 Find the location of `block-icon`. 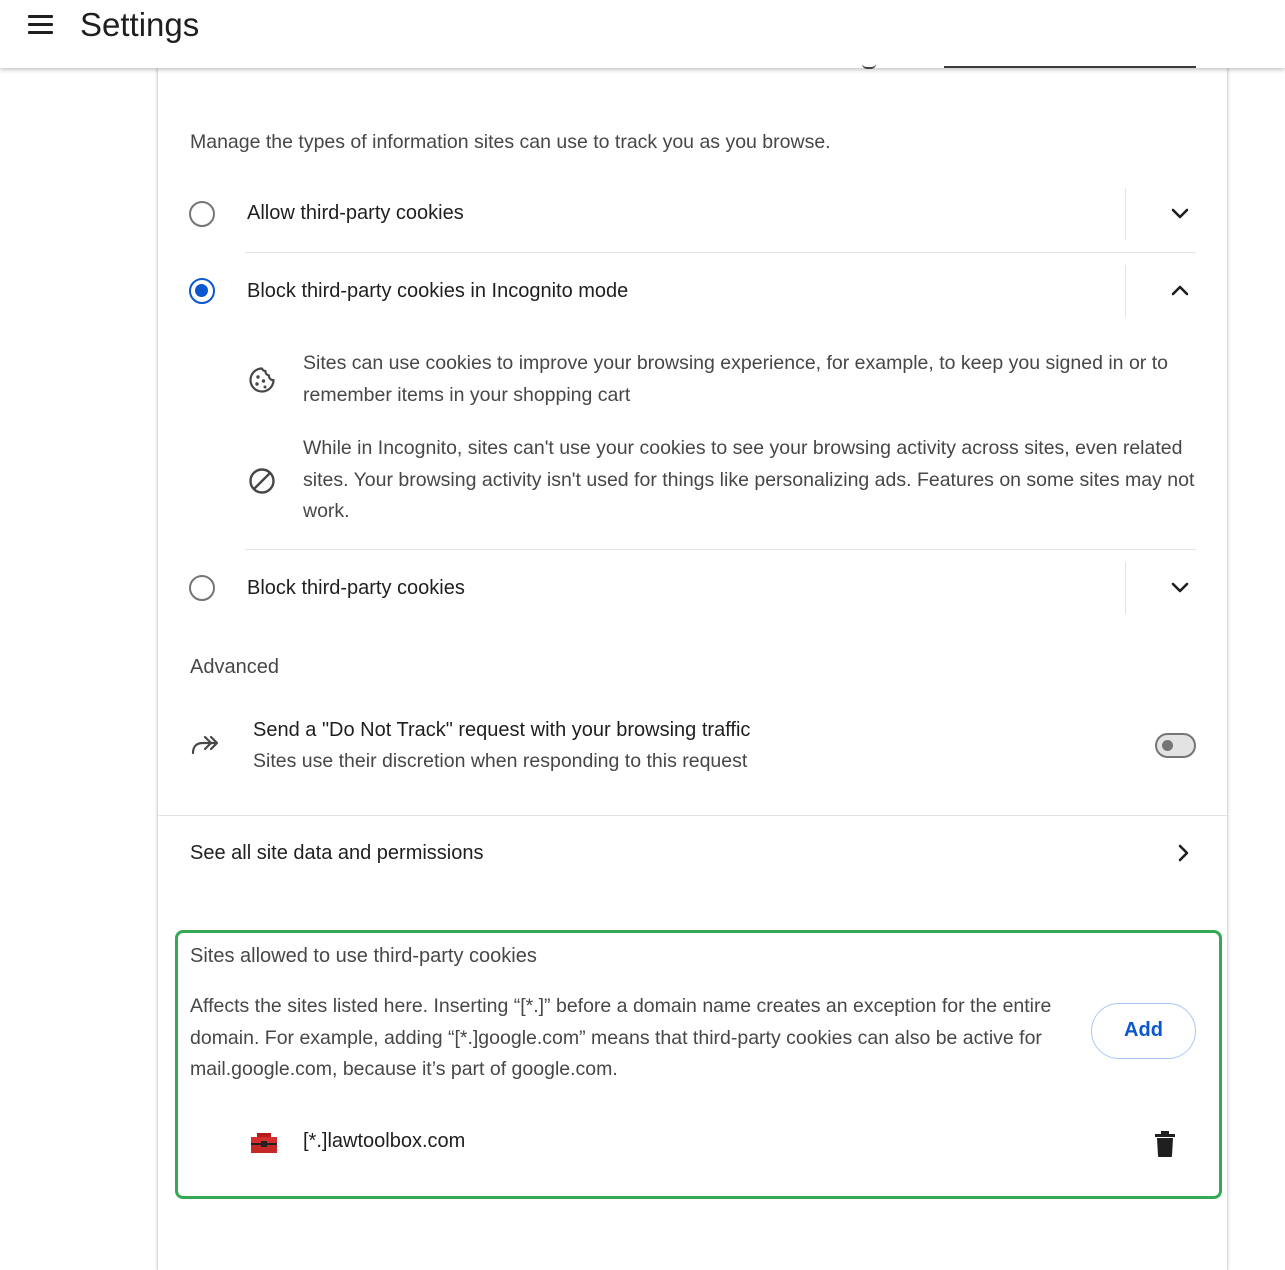

block-icon is located at coordinates (262, 481).